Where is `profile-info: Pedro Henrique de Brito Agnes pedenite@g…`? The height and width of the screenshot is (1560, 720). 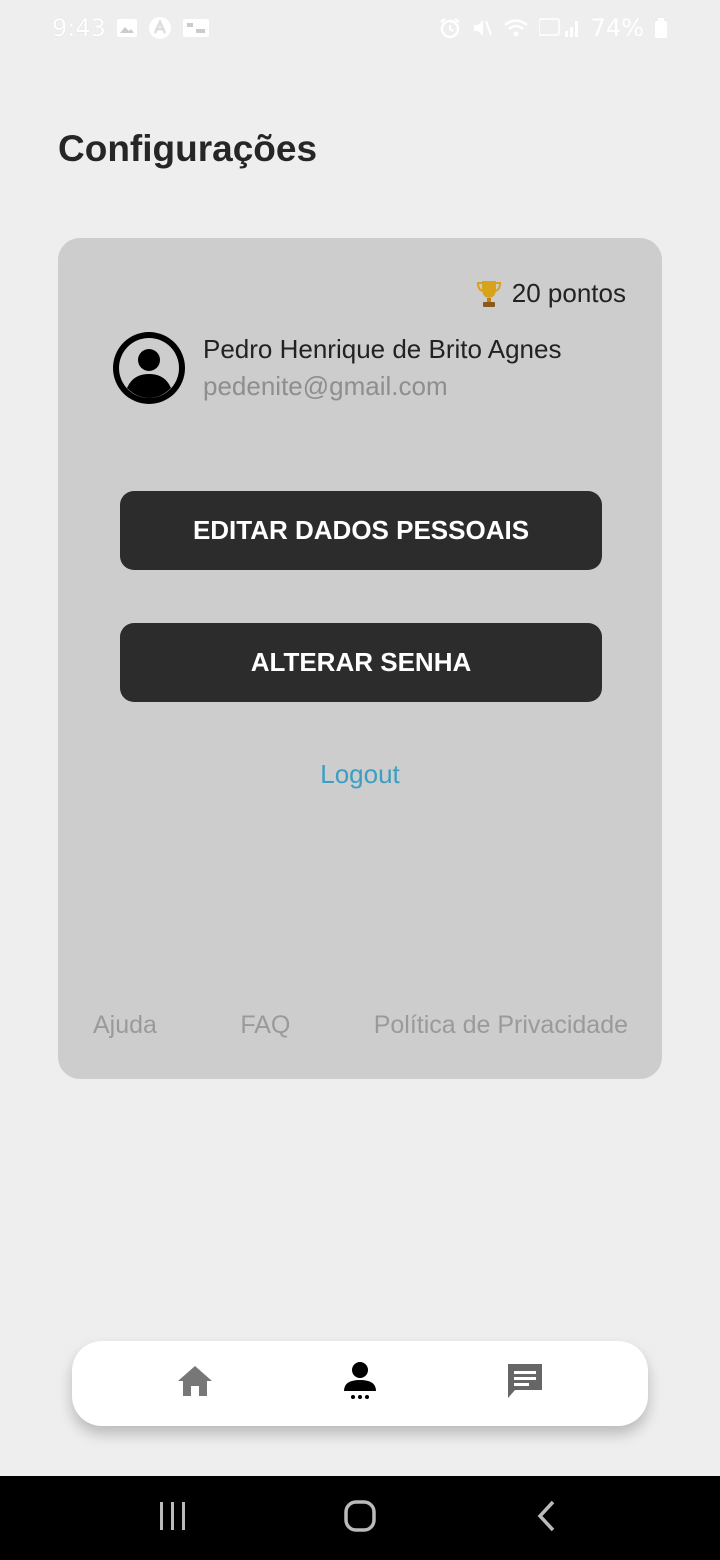
profile-info: Pedro Henrique de Brito Agnes pedenite@g… is located at coordinates (337, 368).